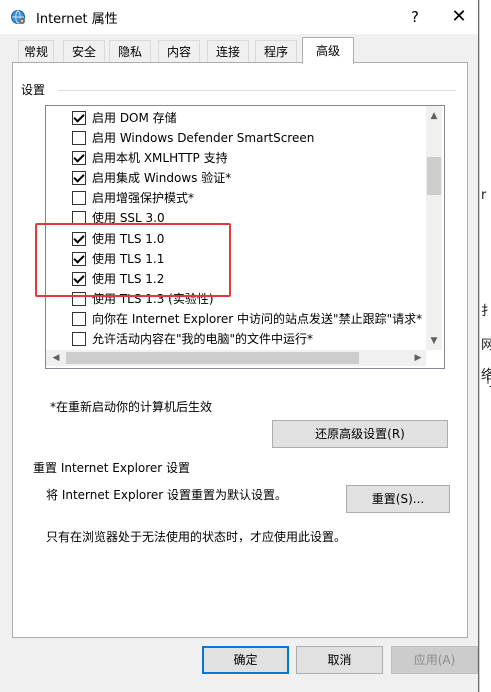 The image size is (491, 692). Describe the element at coordinates (212, 358) in the screenshot. I see `horizontal-scroll-thumb` at that location.